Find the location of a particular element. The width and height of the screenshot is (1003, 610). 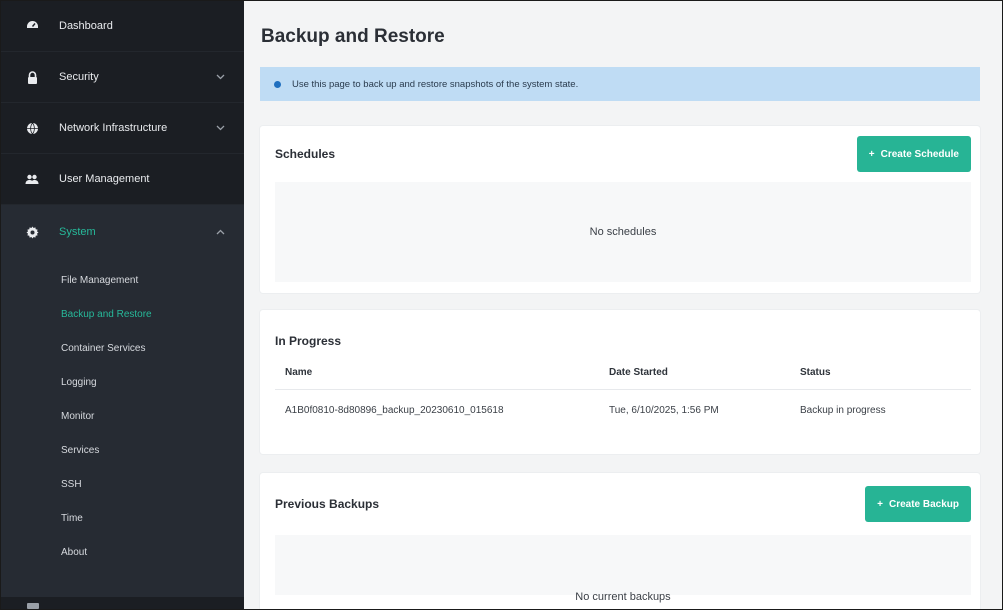

sidebar-subitem-backup-and-restore: Backup and Restore is located at coordinates (122, 314).